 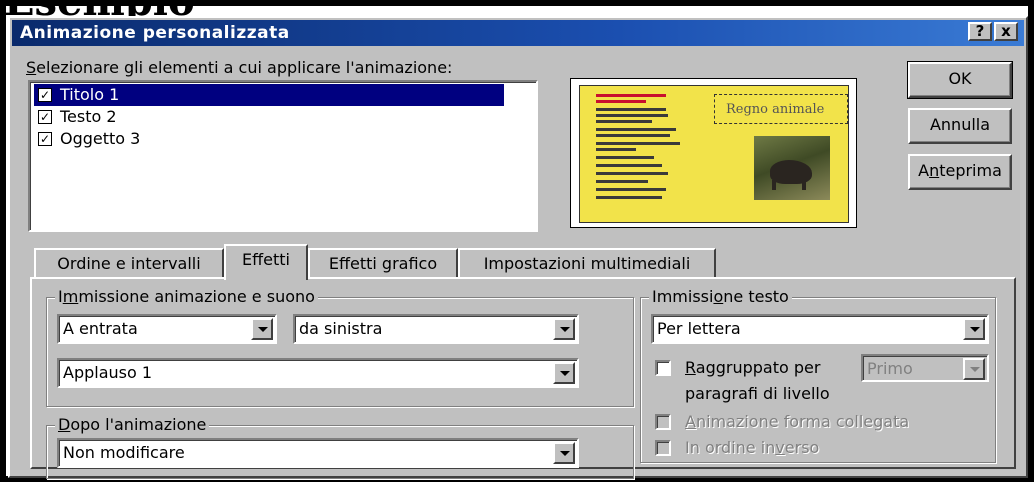 What do you see at coordinates (663, 422) in the screenshot?
I see `animate-shape-checkbox` at bounding box center [663, 422].